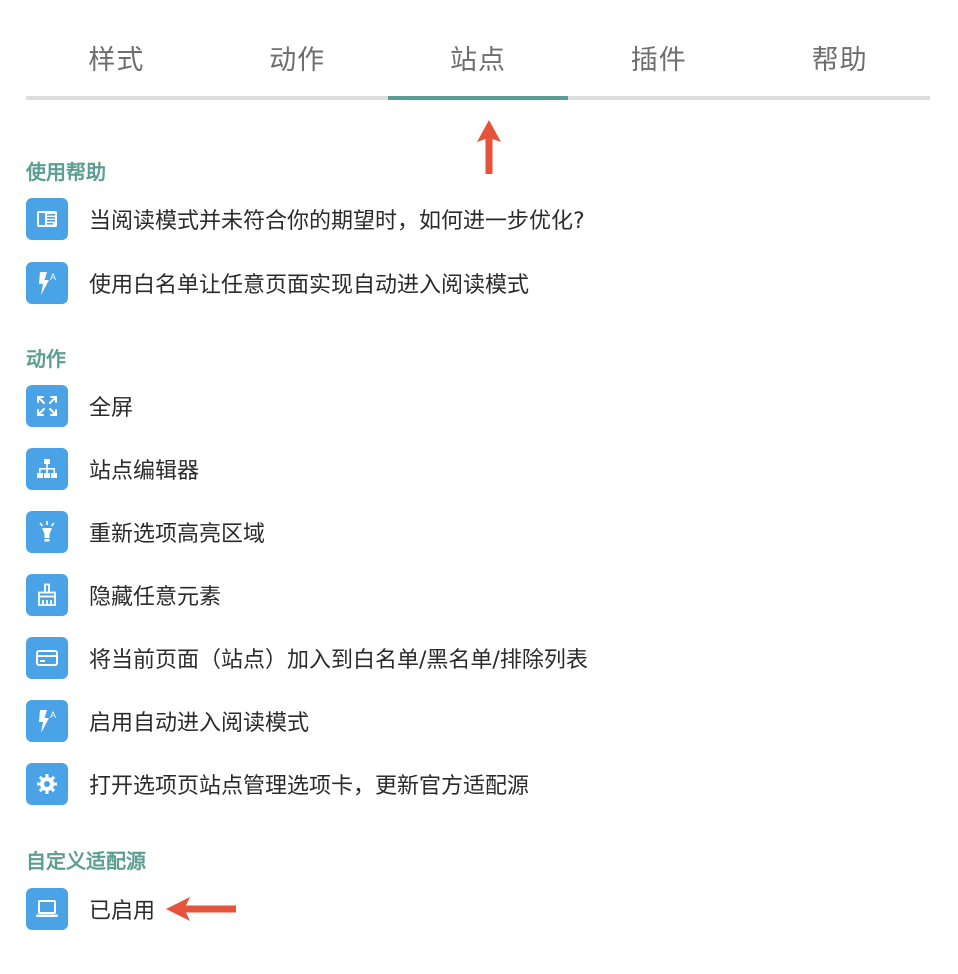  What do you see at coordinates (466, 532) in the screenshot?
I see `list-item-reselect-highlight: 重新选项高亮区域` at bounding box center [466, 532].